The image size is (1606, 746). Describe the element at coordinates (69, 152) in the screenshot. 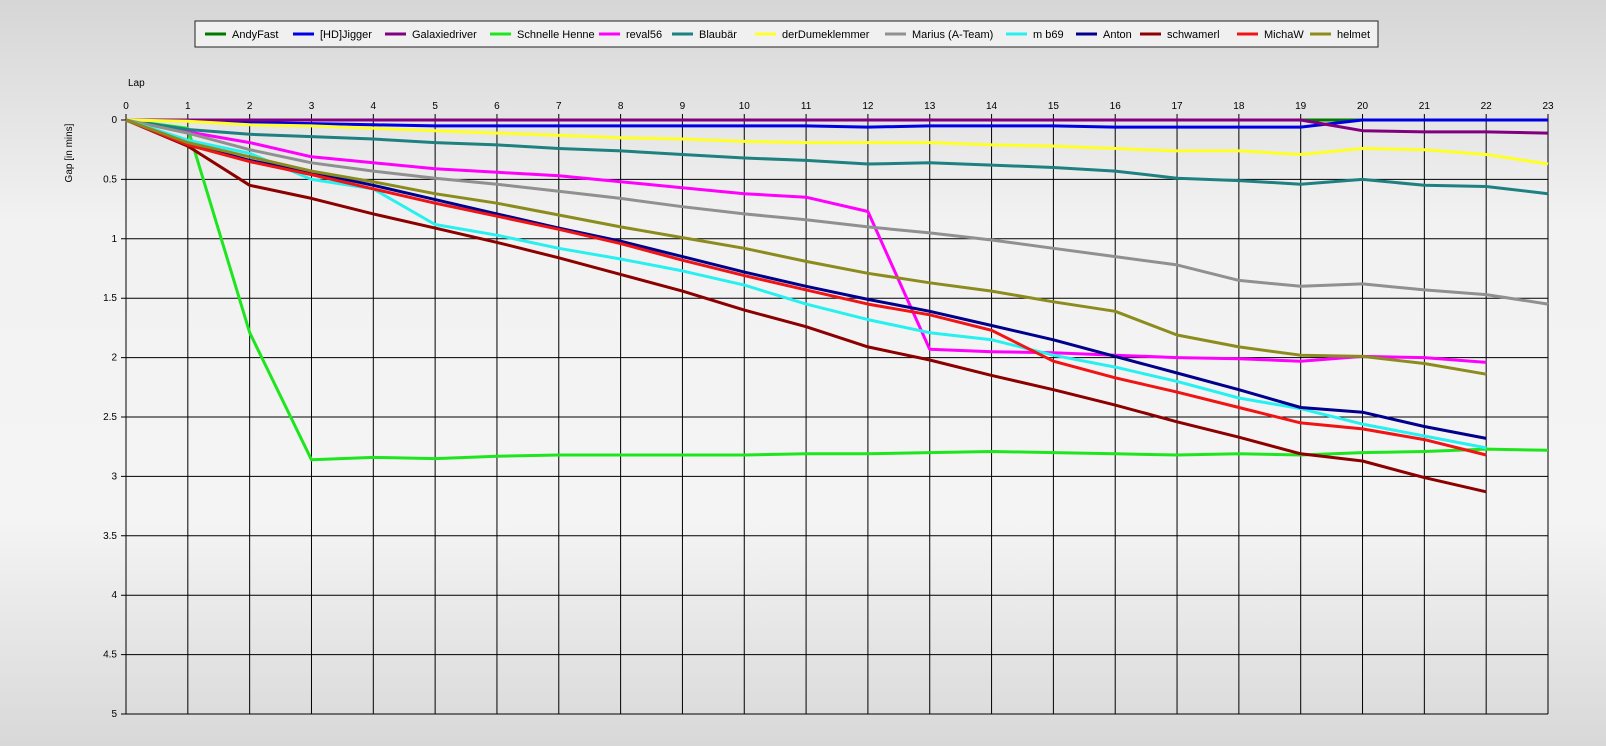

I see `y-axis-title: Gap [in mins]` at that location.